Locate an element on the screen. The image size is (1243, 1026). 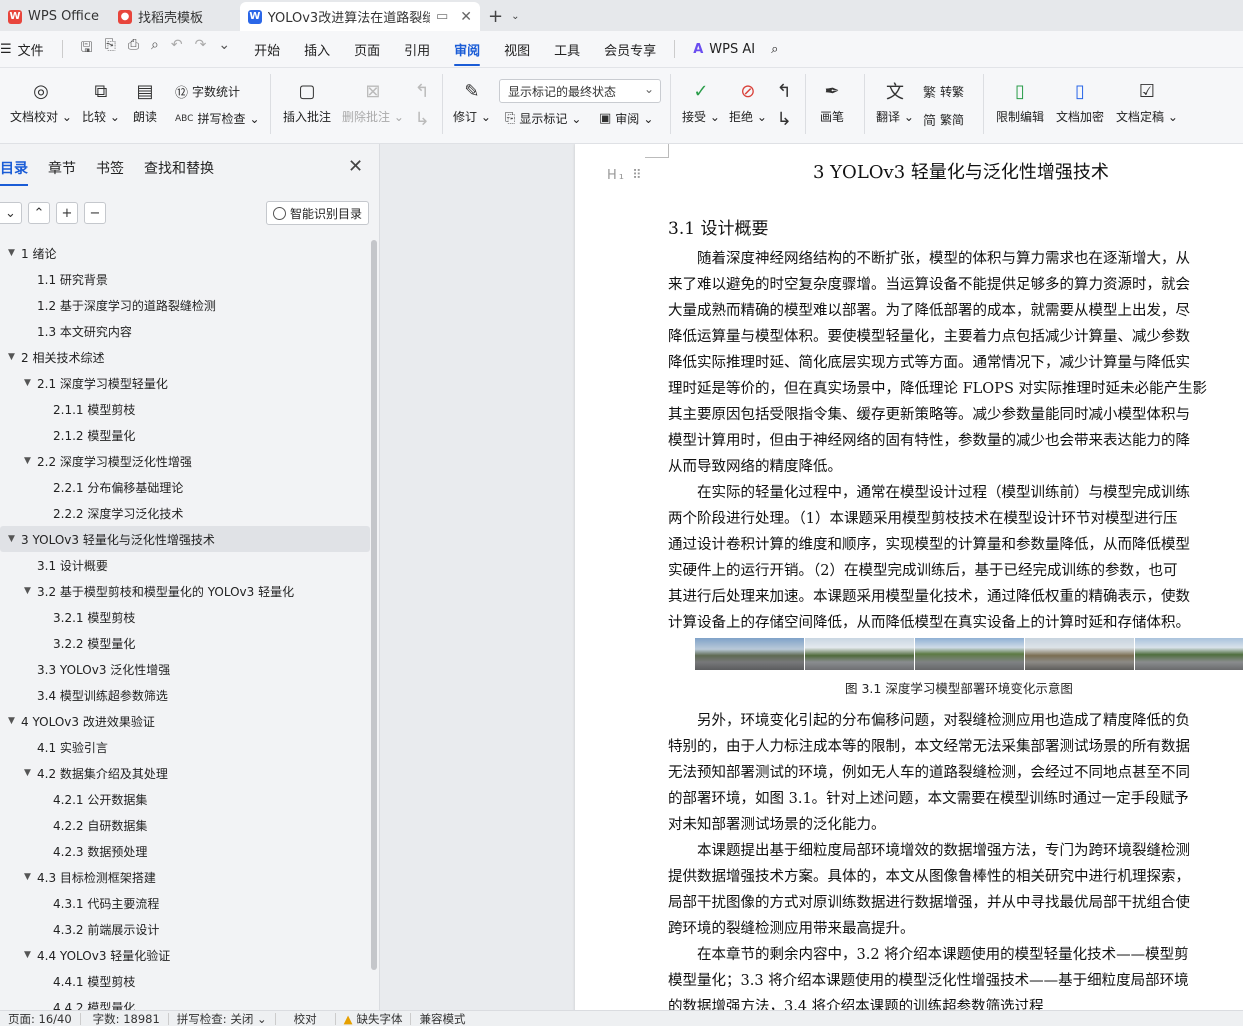
restrict-edit-button: ▯ 限制编辑 is located at coordinates (1020, 101).